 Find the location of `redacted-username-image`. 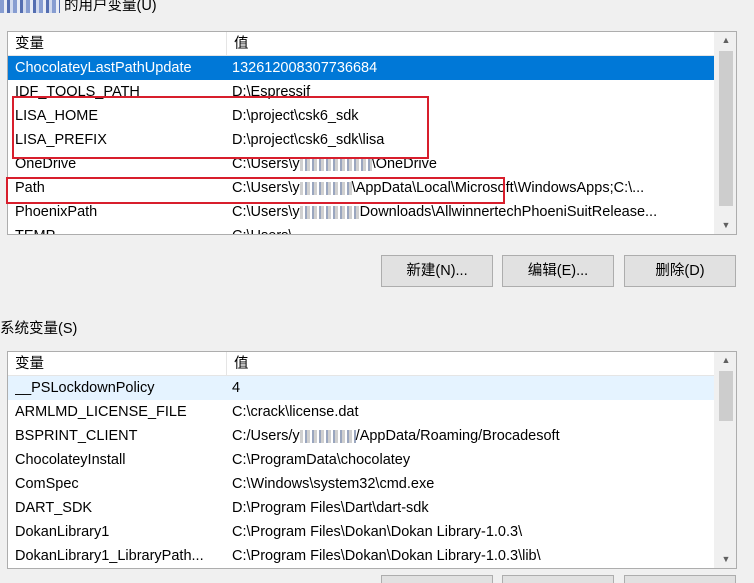

redacted-username-image is located at coordinates (30, 7).